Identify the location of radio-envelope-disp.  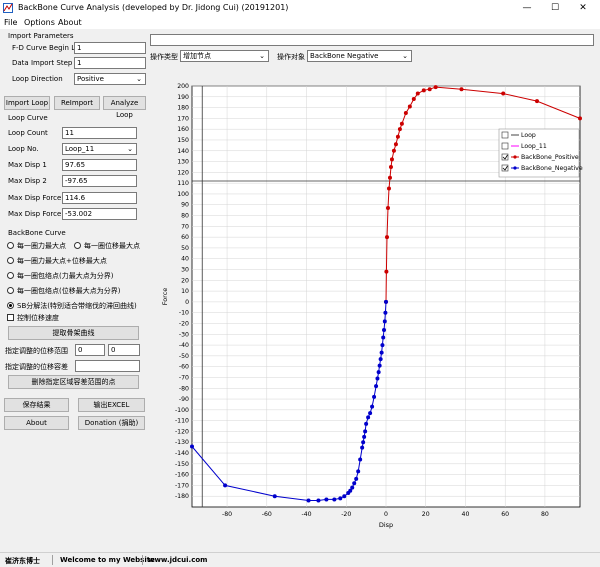
(10, 290).